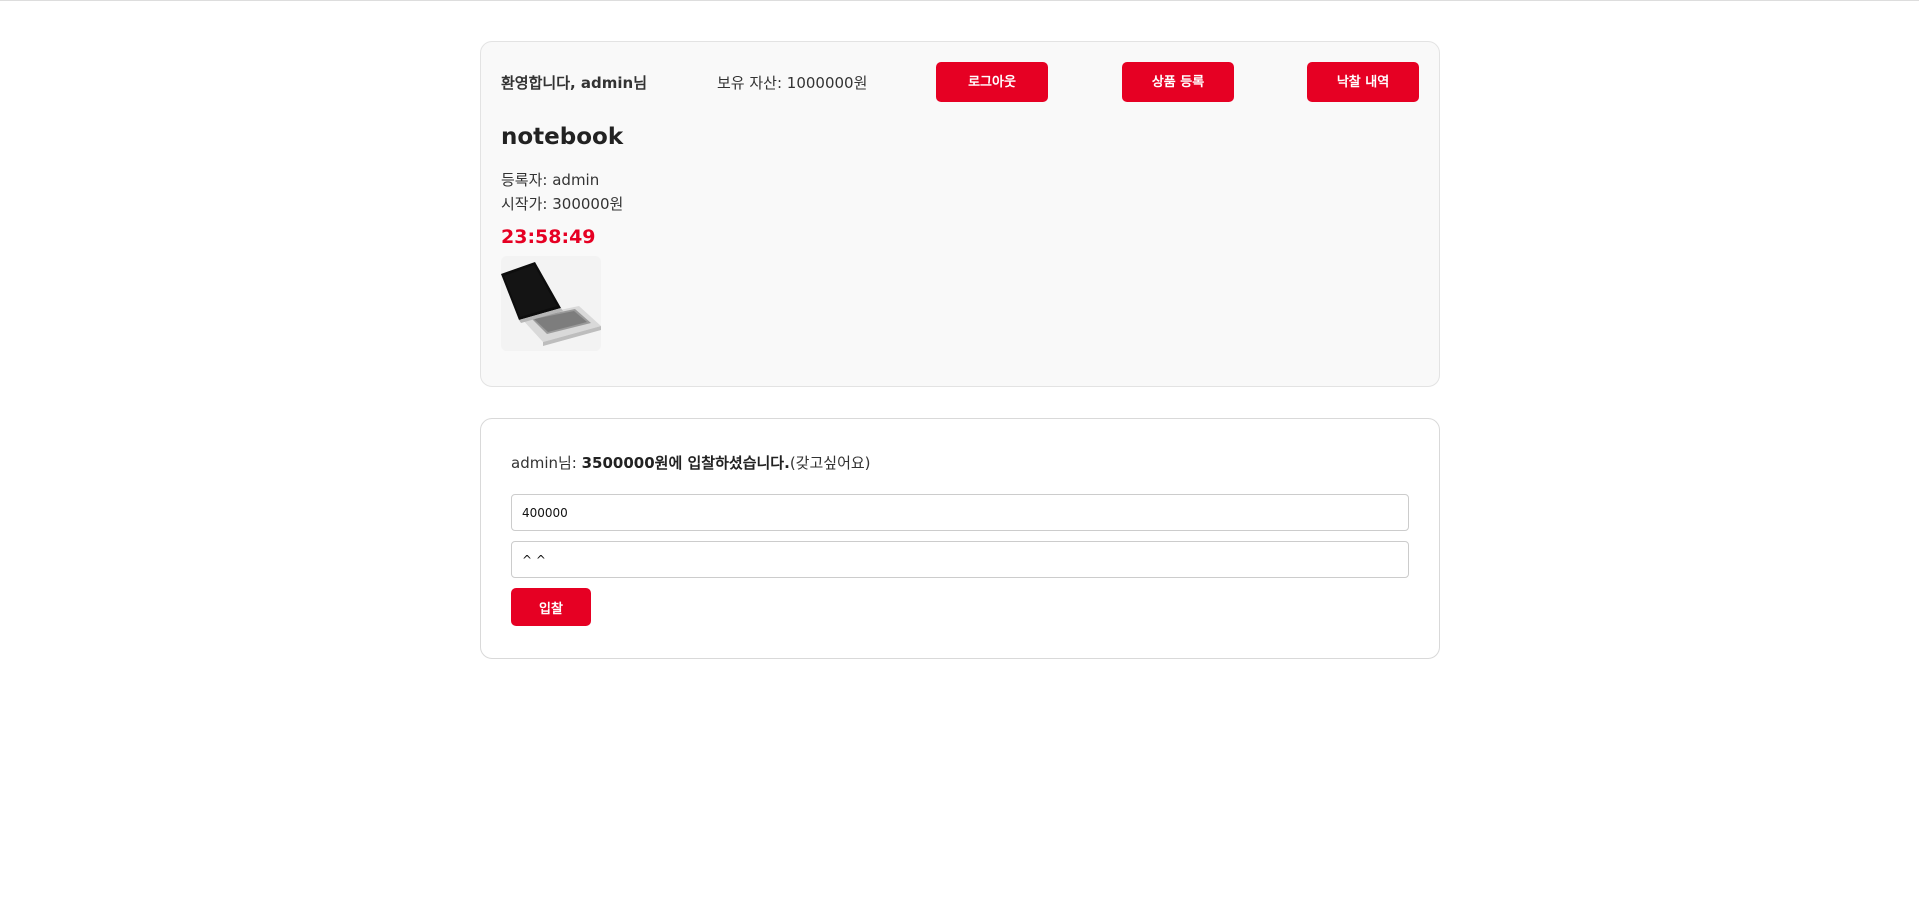 Image resolution: width=1919 pixels, height=910 pixels. I want to click on bidder-label: admin님:, so click(546, 463).